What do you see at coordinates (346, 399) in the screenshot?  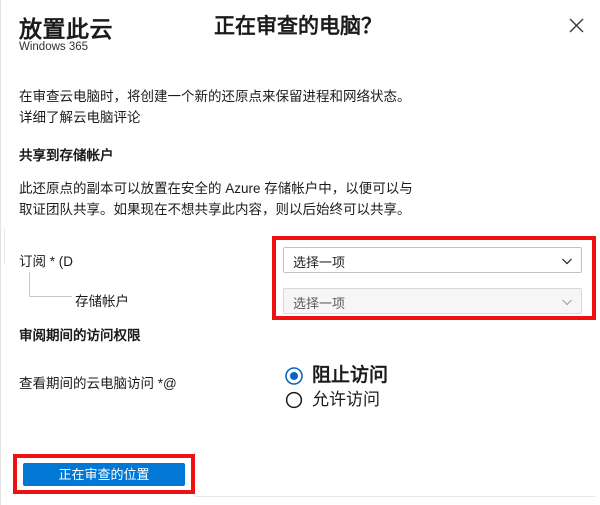 I see `radio-label-allow-access: 允许访问` at bounding box center [346, 399].